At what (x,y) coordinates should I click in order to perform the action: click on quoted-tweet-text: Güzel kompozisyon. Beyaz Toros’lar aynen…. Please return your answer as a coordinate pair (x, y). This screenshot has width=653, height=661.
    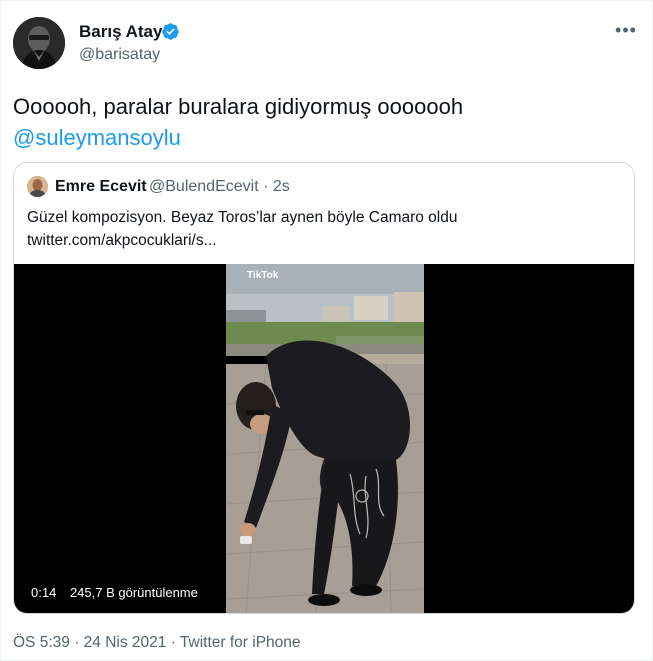
    Looking at the image, I should click on (322, 229).